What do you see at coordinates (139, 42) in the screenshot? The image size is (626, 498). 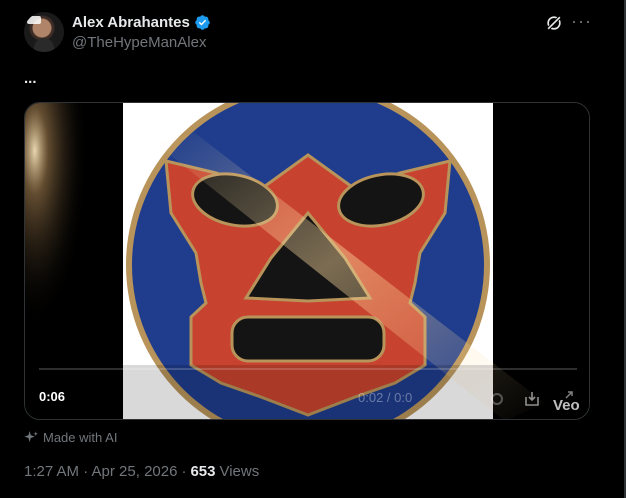 I see `handle: @TheHypeManAlex` at bounding box center [139, 42].